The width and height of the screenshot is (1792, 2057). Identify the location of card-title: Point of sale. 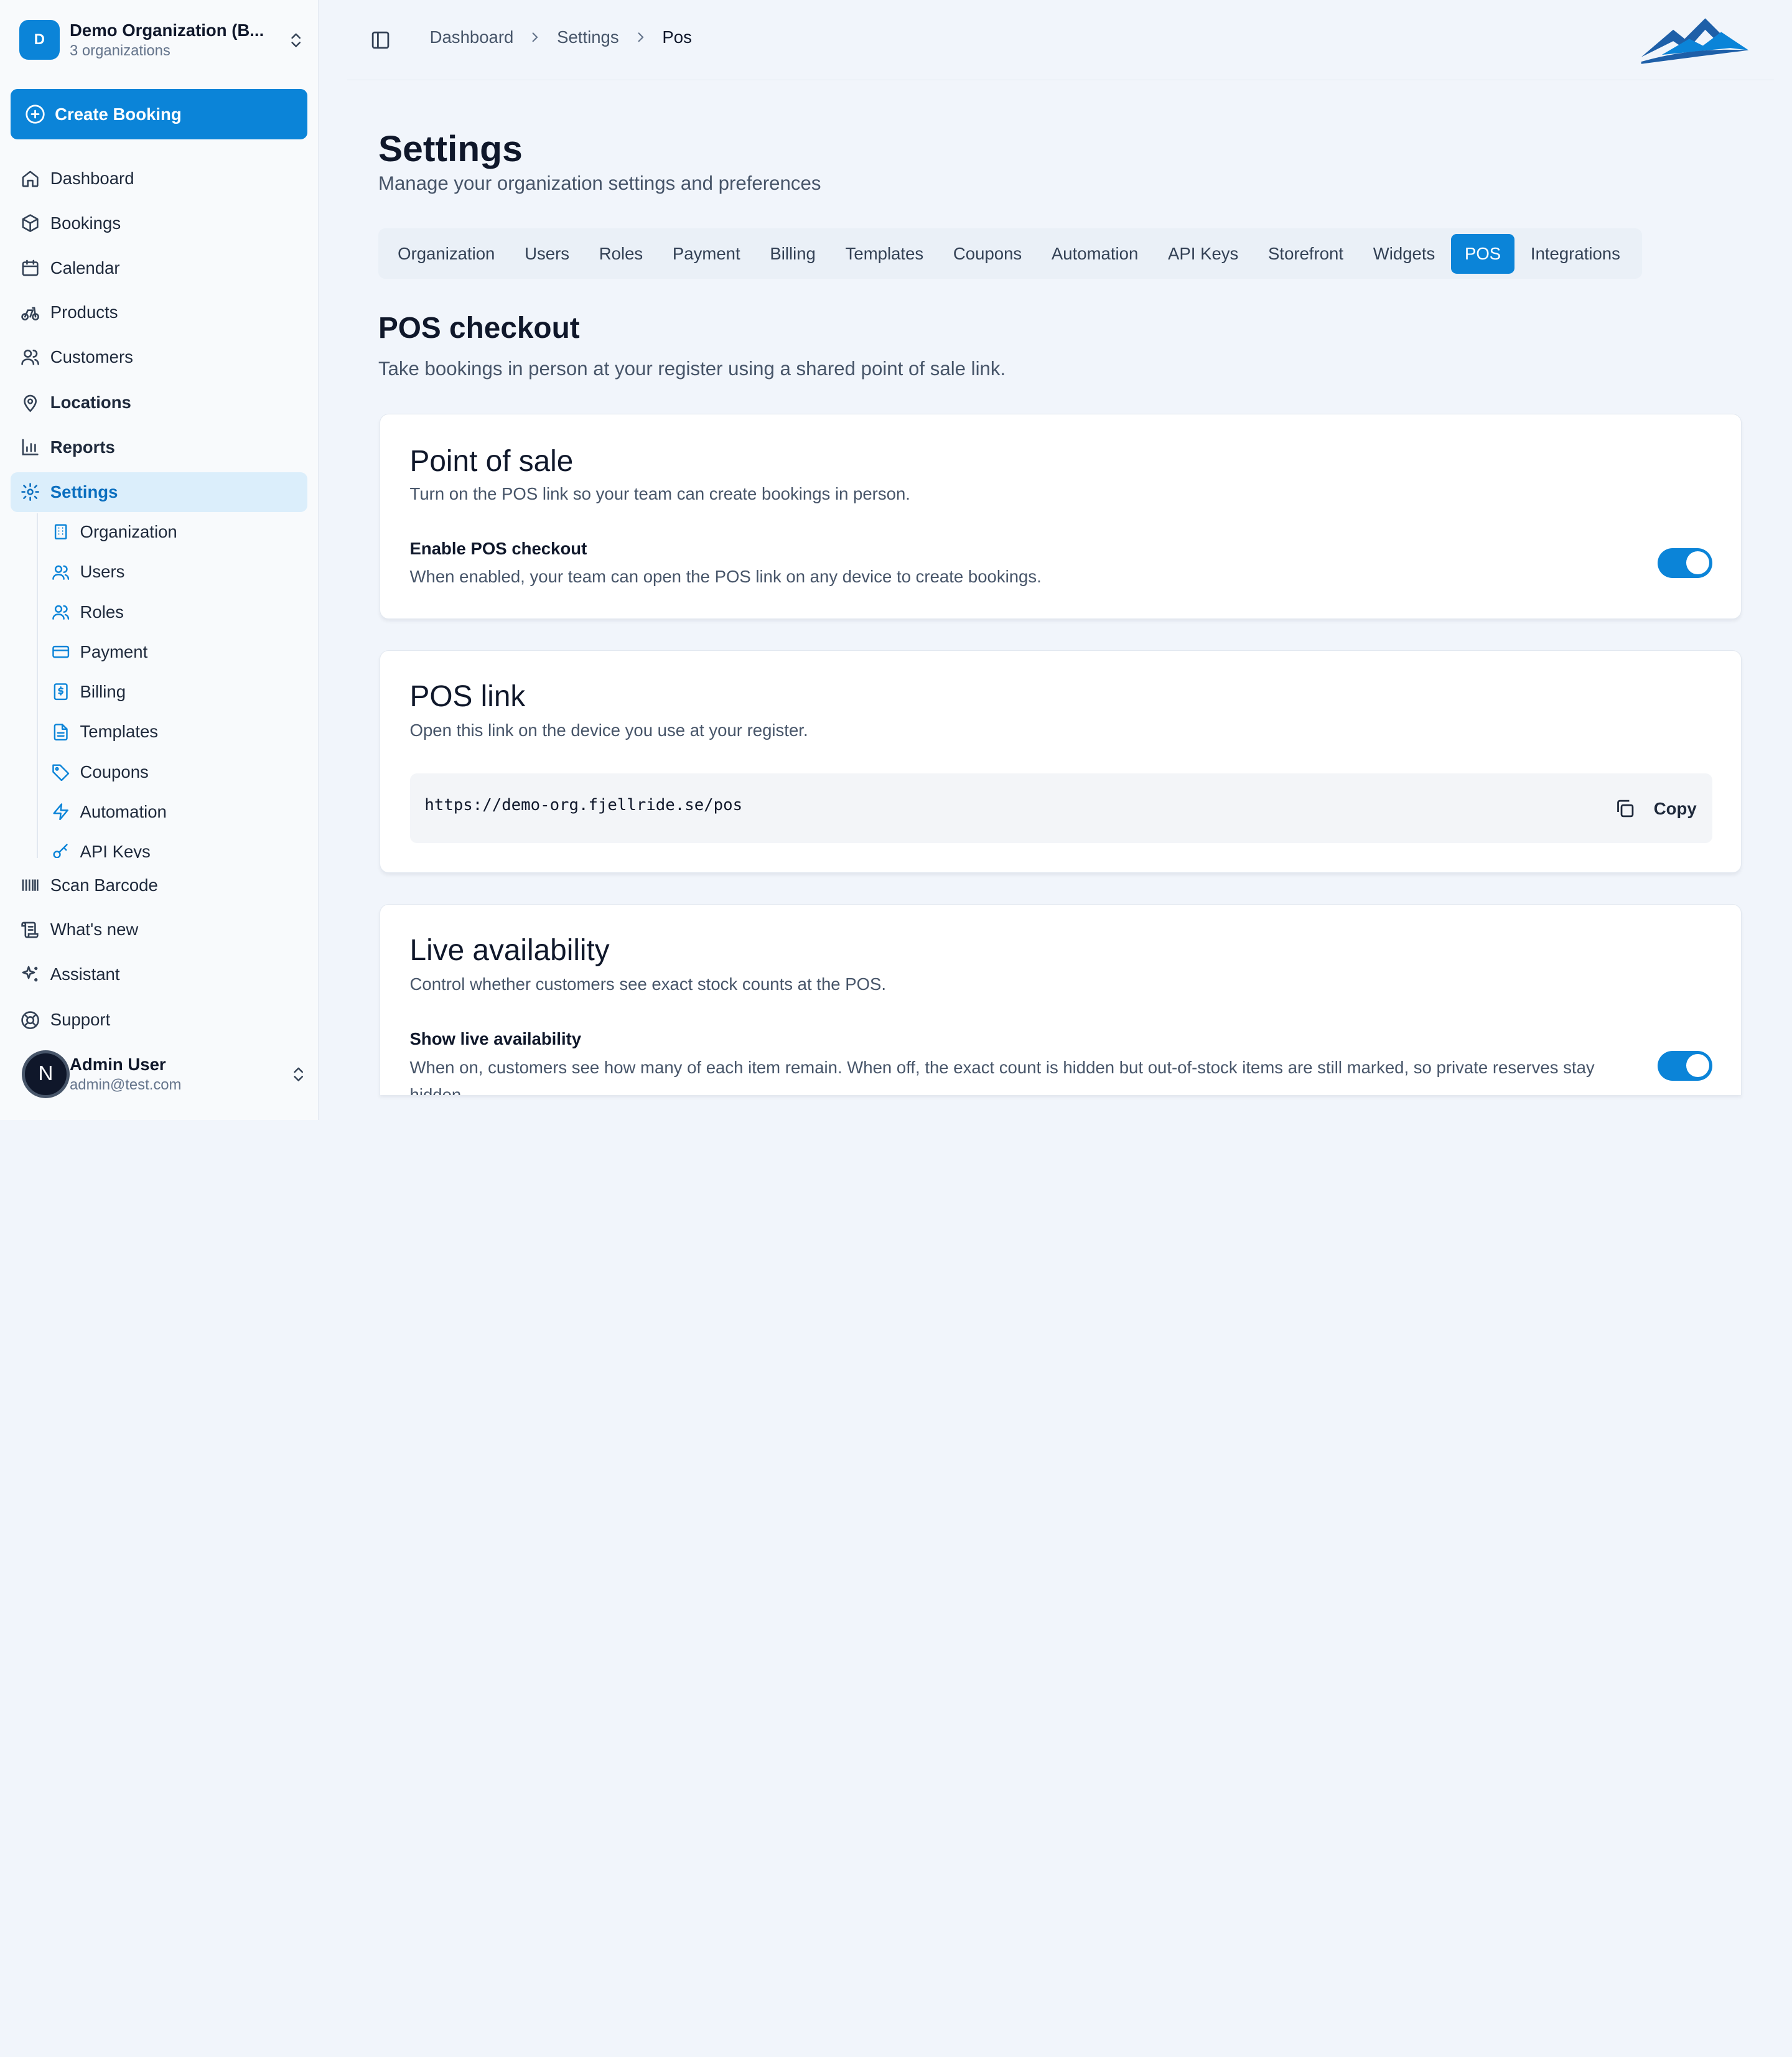
(492, 461).